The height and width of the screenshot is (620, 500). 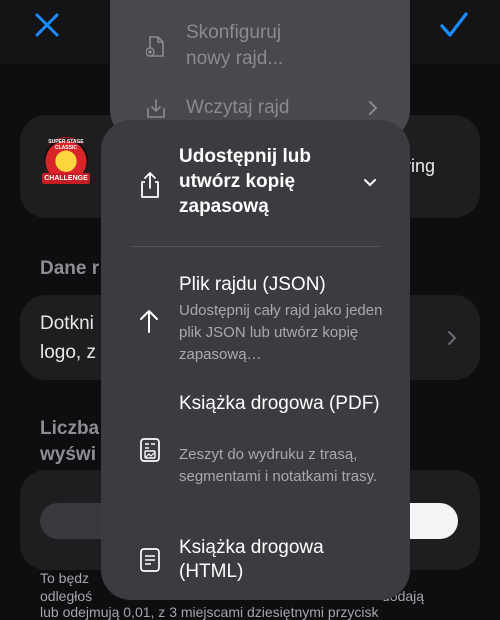 What do you see at coordinates (237, 108) in the screenshot?
I see `menu-item-load-rally: Wczytaj rajd` at bounding box center [237, 108].